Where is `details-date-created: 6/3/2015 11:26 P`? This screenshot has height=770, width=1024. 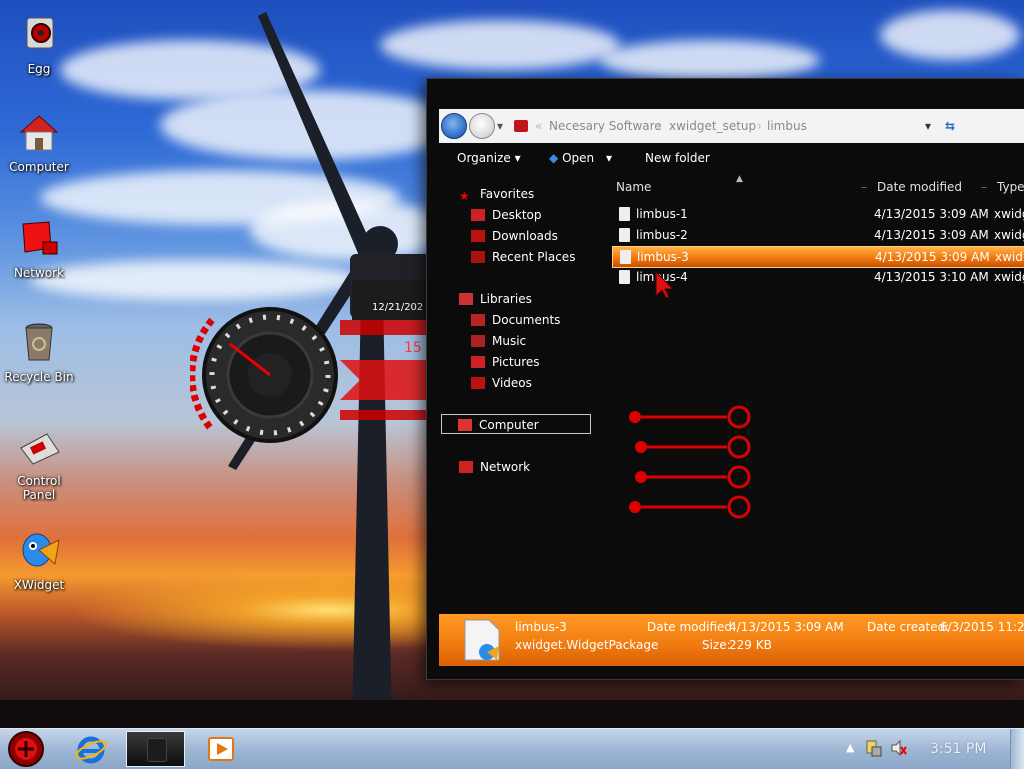 details-date-created: 6/3/2015 11:26 P is located at coordinates (982, 627).